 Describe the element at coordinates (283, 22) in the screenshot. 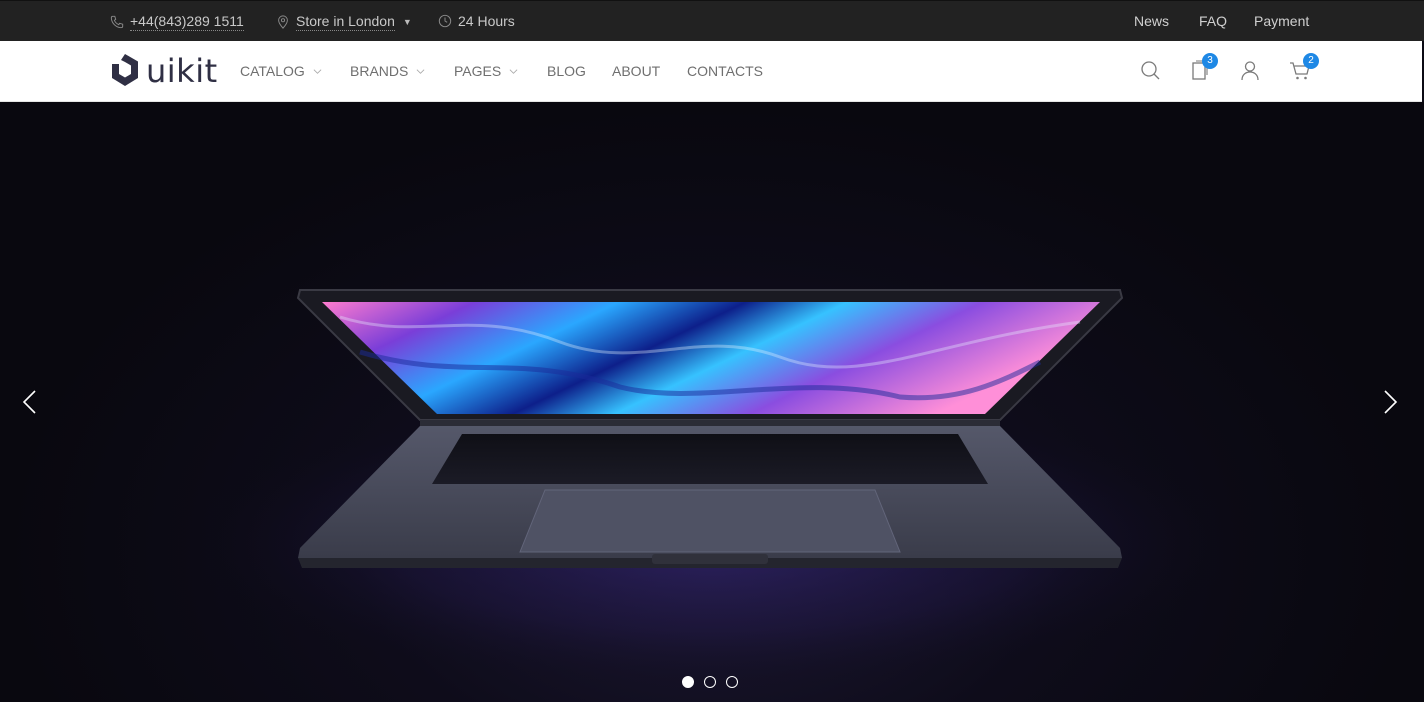

I see `location-icon` at that location.